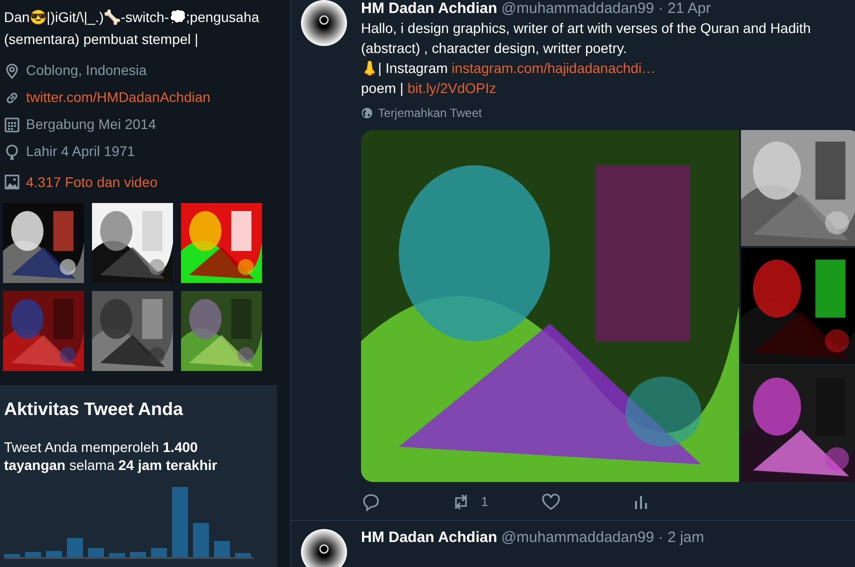 This screenshot has height=567, width=855. I want to click on globe-icon, so click(367, 113).